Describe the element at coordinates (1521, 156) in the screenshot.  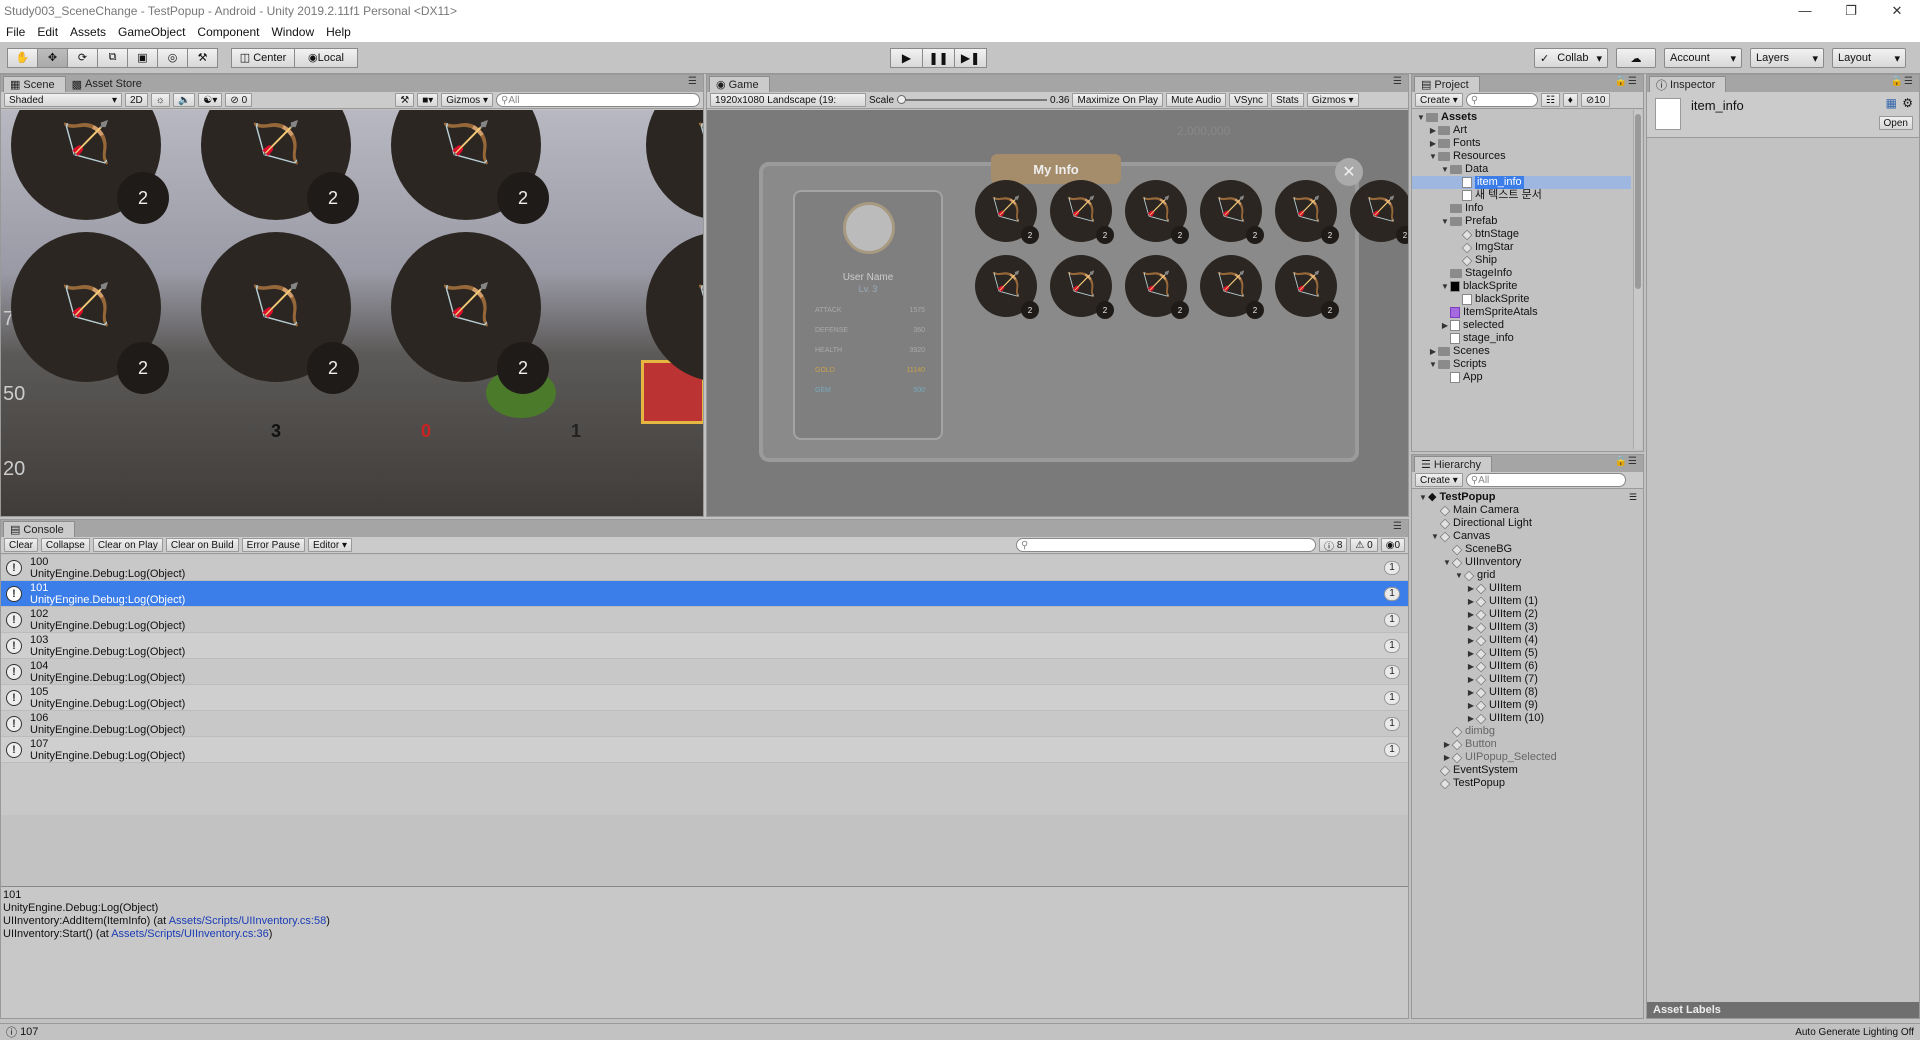
I see `project-item: ▼ Resources` at that location.